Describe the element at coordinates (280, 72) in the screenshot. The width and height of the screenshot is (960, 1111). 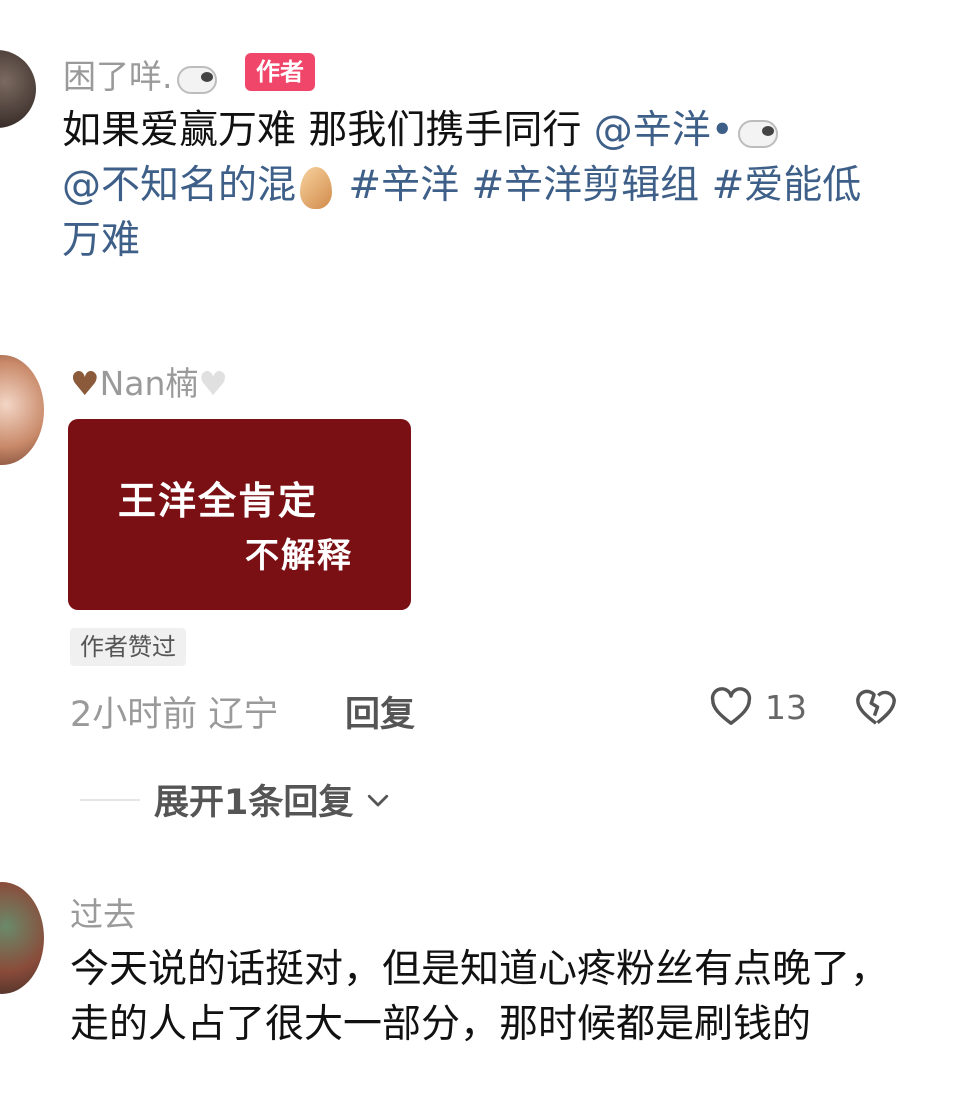
I see `author-badge: 作者` at that location.